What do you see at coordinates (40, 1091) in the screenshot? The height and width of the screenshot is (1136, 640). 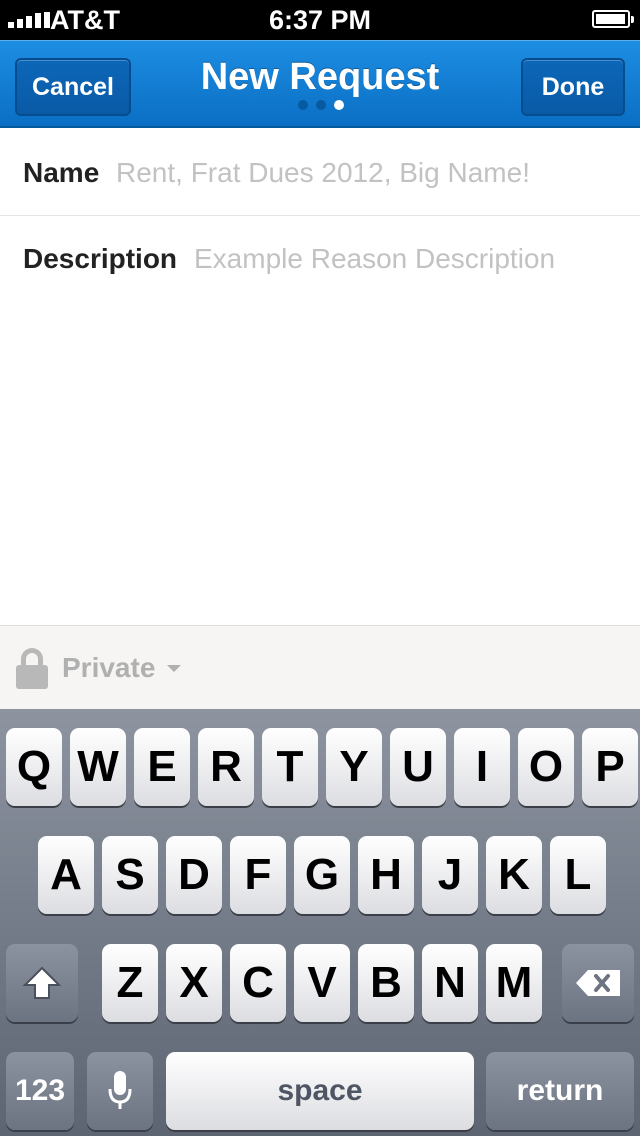 I see `numbers-key: 123` at bounding box center [40, 1091].